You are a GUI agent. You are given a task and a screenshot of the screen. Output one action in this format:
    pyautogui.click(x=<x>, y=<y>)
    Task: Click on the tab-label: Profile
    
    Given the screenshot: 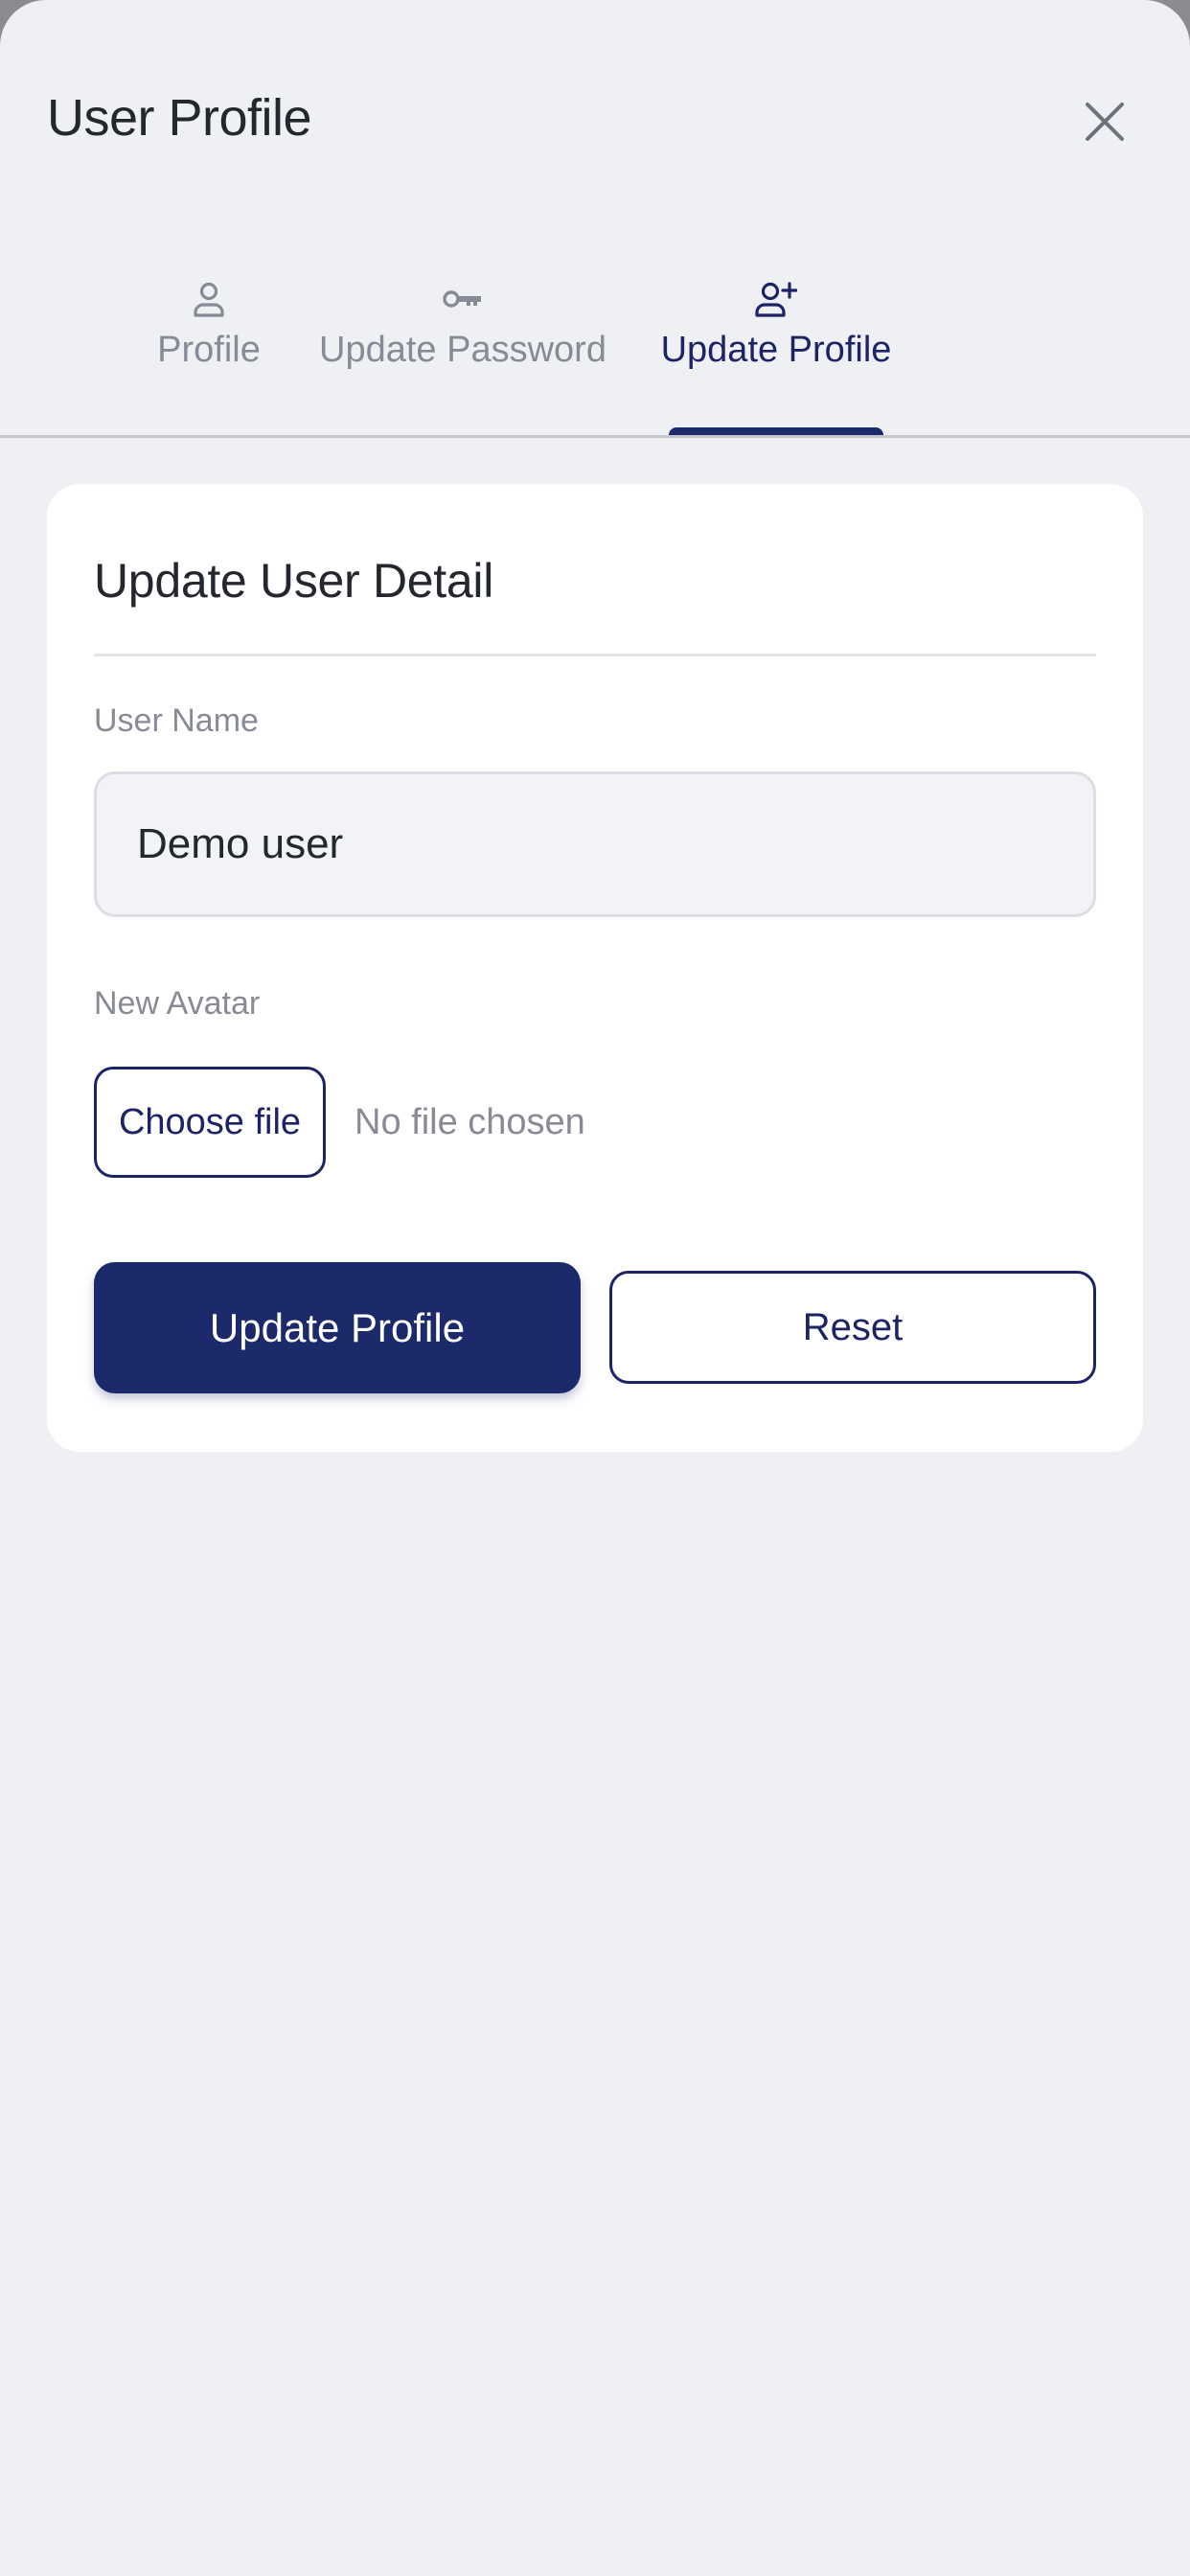 What is the action you would take?
    pyautogui.click(x=209, y=350)
    